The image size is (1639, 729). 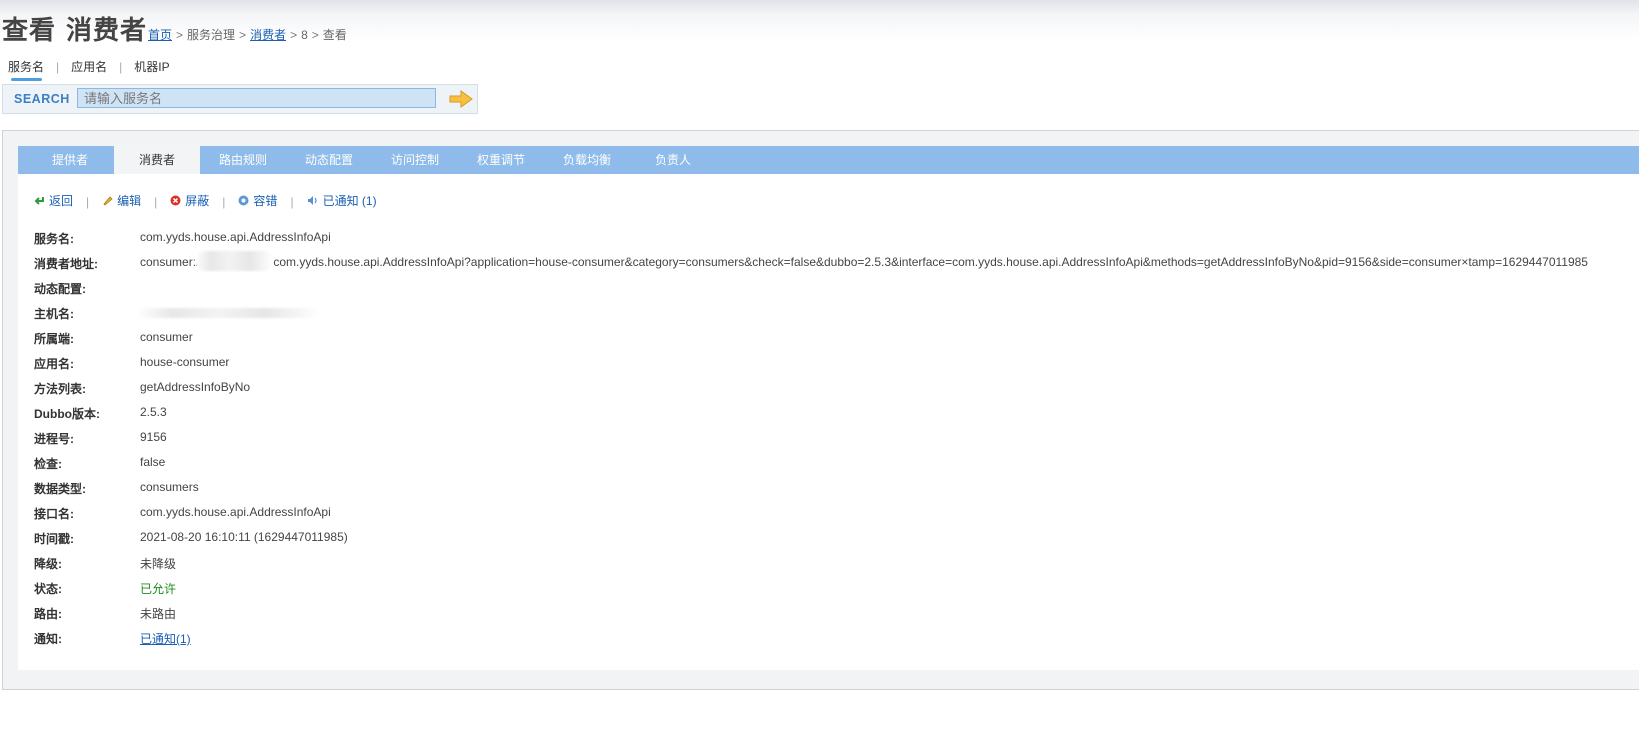 What do you see at coordinates (48, 614) in the screenshot?
I see `detail-label: 路由:` at bounding box center [48, 614].